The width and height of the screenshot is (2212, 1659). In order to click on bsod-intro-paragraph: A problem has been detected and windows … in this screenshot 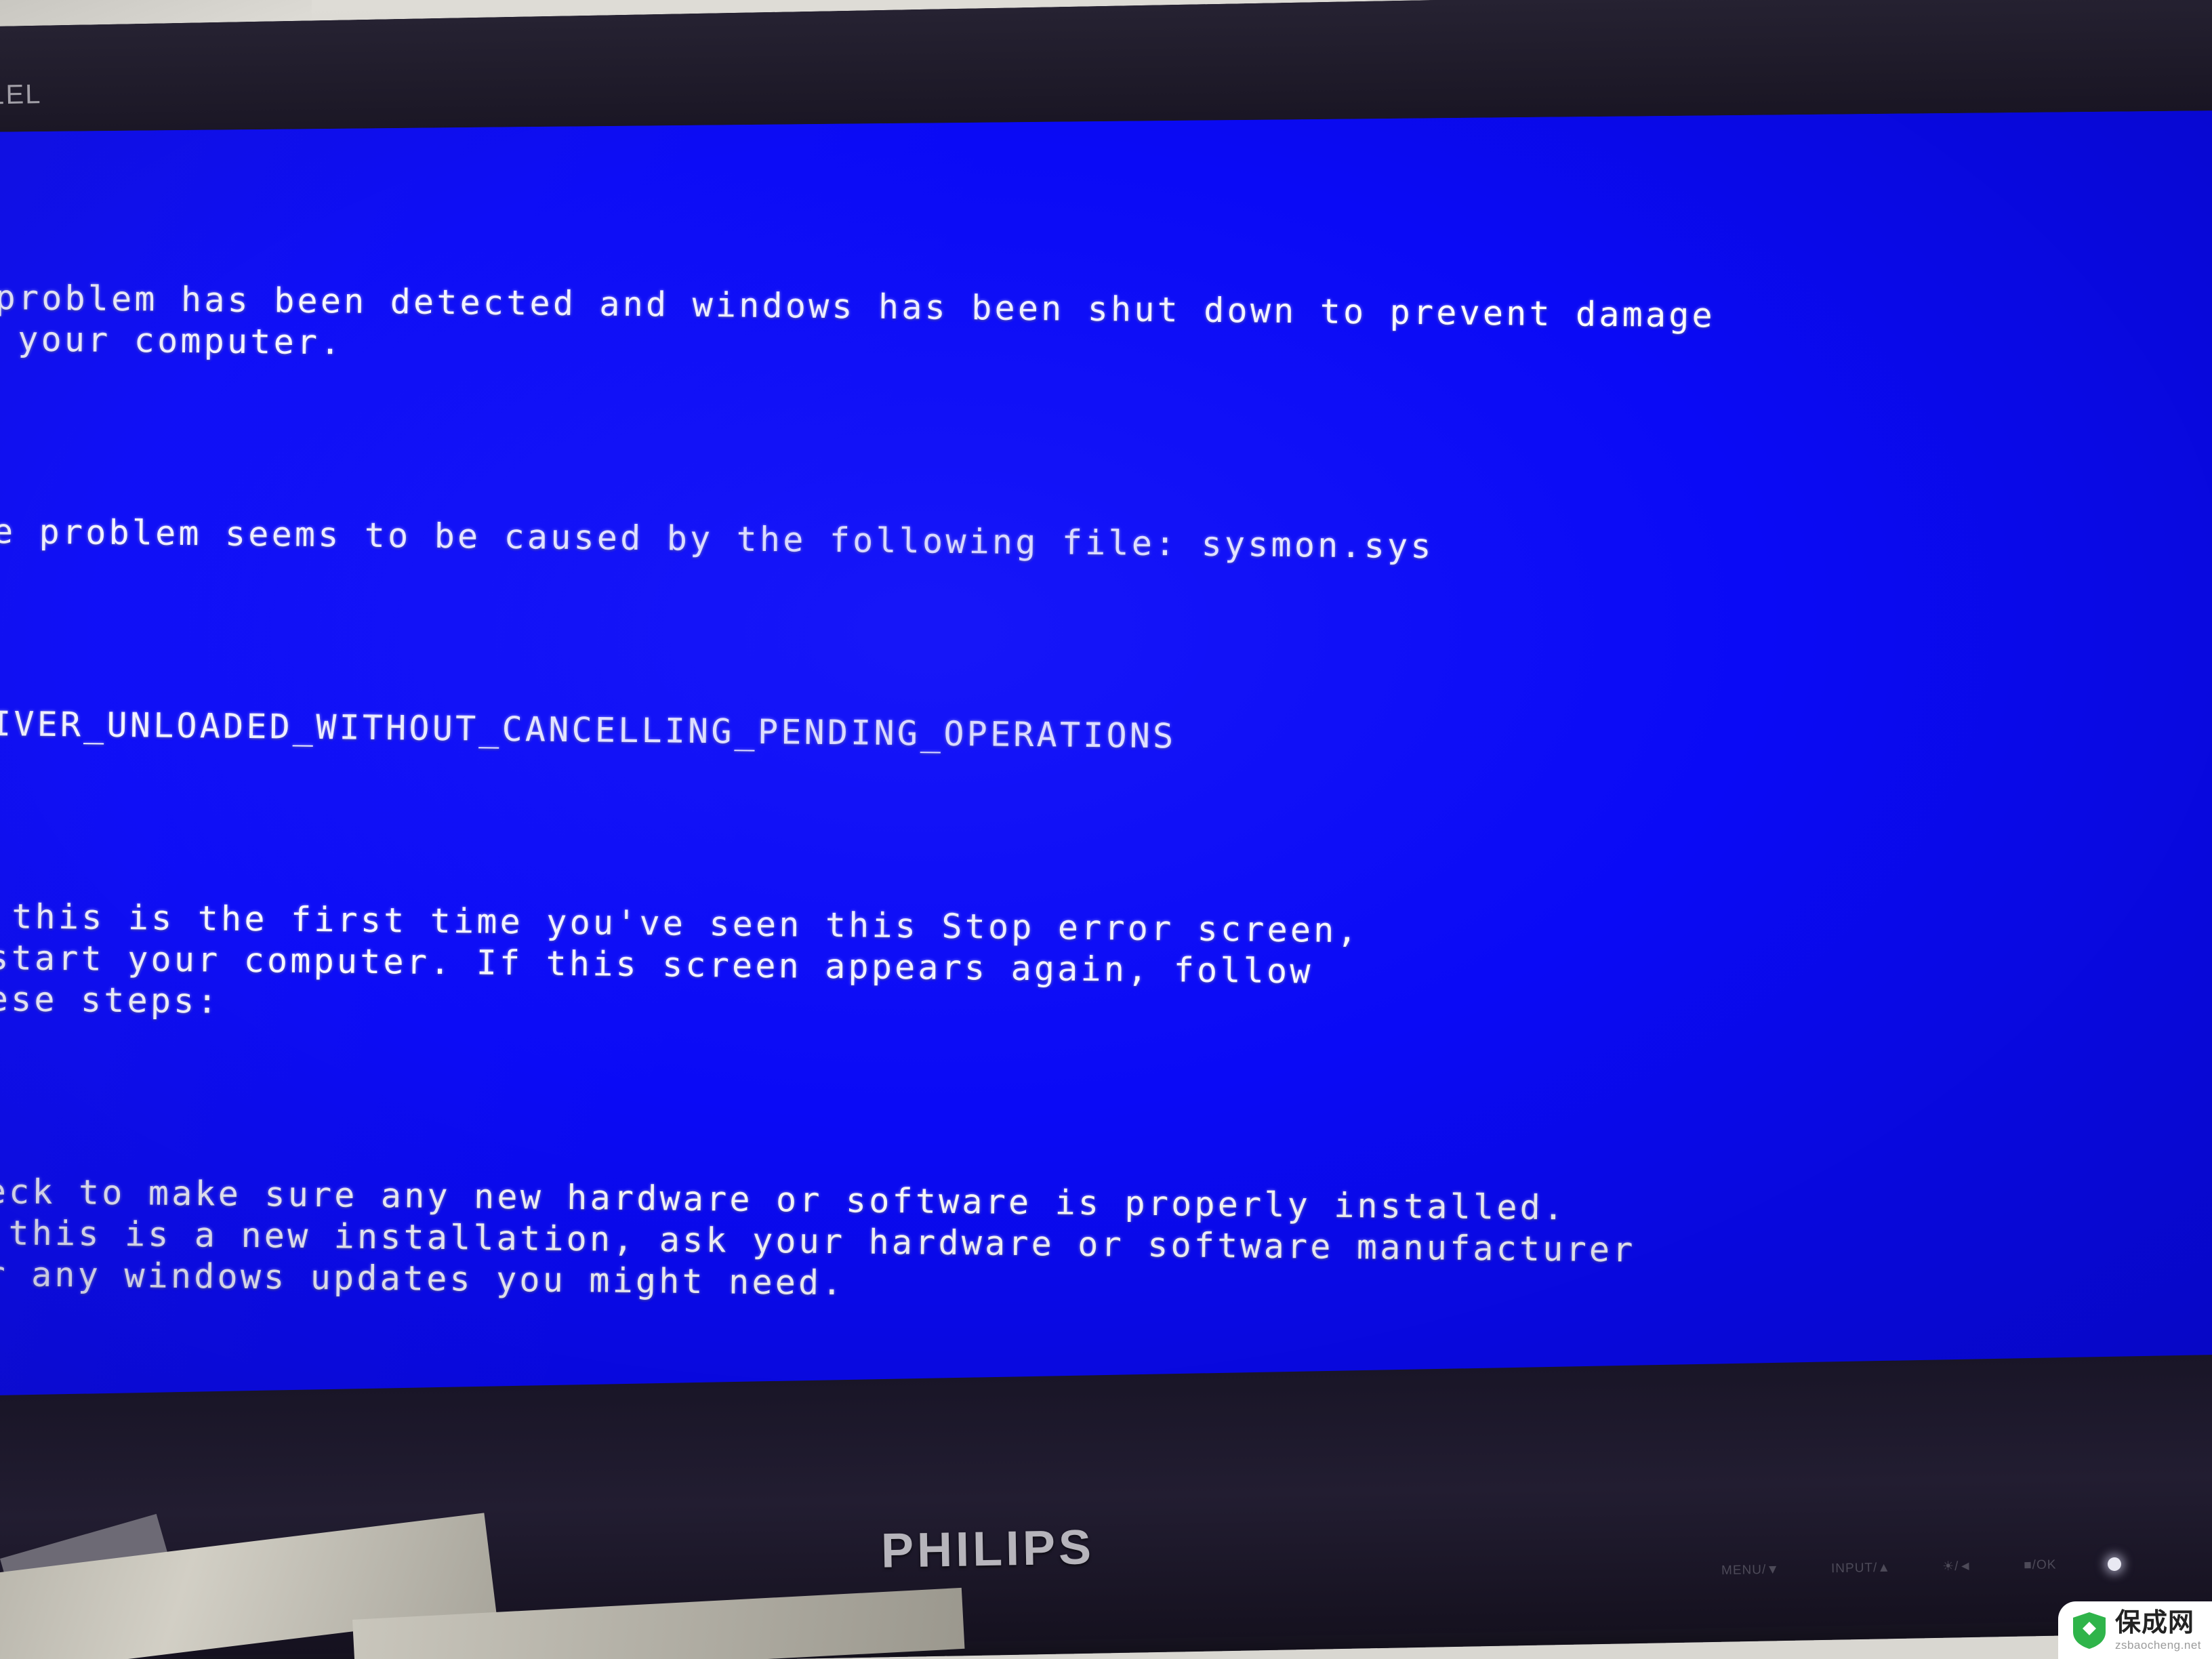, I will do `click(1106, 330)`.